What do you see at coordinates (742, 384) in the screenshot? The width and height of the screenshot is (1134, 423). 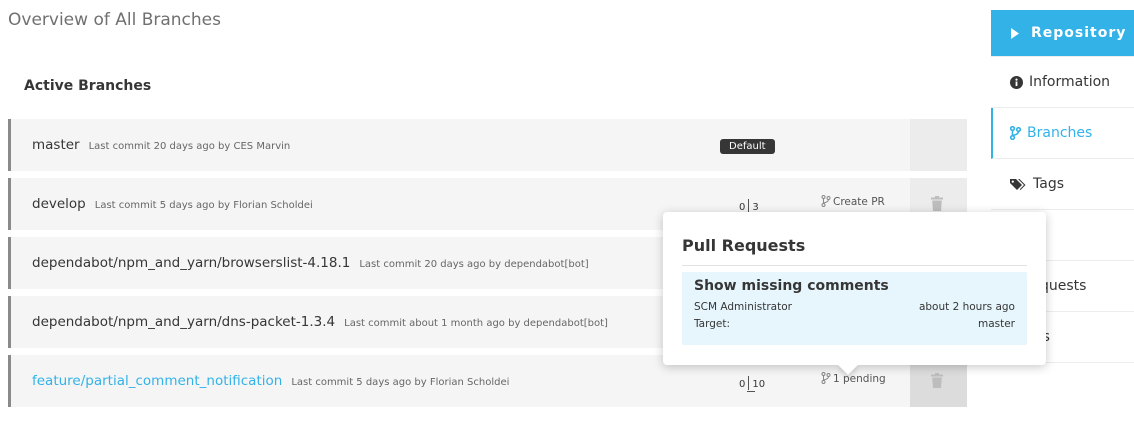 I see `ahead-count: 0` at bounding box center [742, 384].